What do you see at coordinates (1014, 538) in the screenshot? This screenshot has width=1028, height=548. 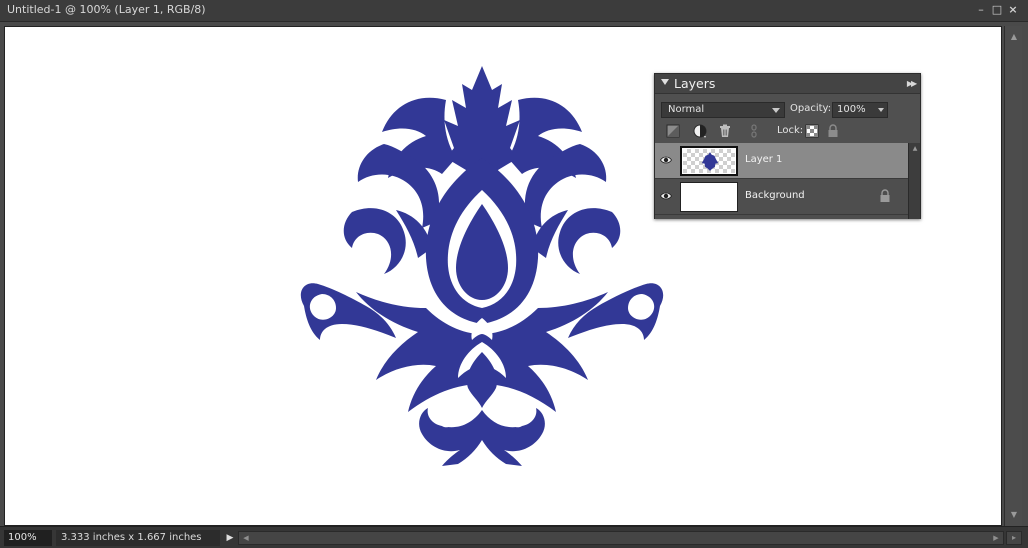 I see `corner-scroll-icon: ▸` at bounding box center [1014, 538].